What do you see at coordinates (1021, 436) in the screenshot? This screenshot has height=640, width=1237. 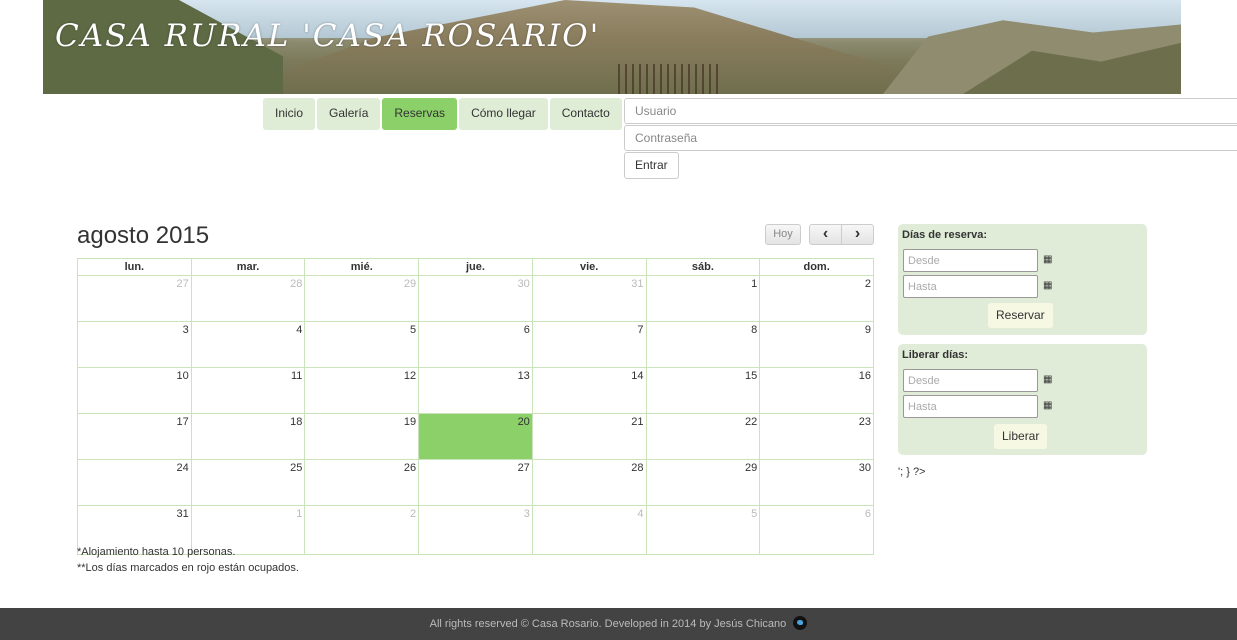 I see `release-button: Liberar` at bounding box center [1021, 436].